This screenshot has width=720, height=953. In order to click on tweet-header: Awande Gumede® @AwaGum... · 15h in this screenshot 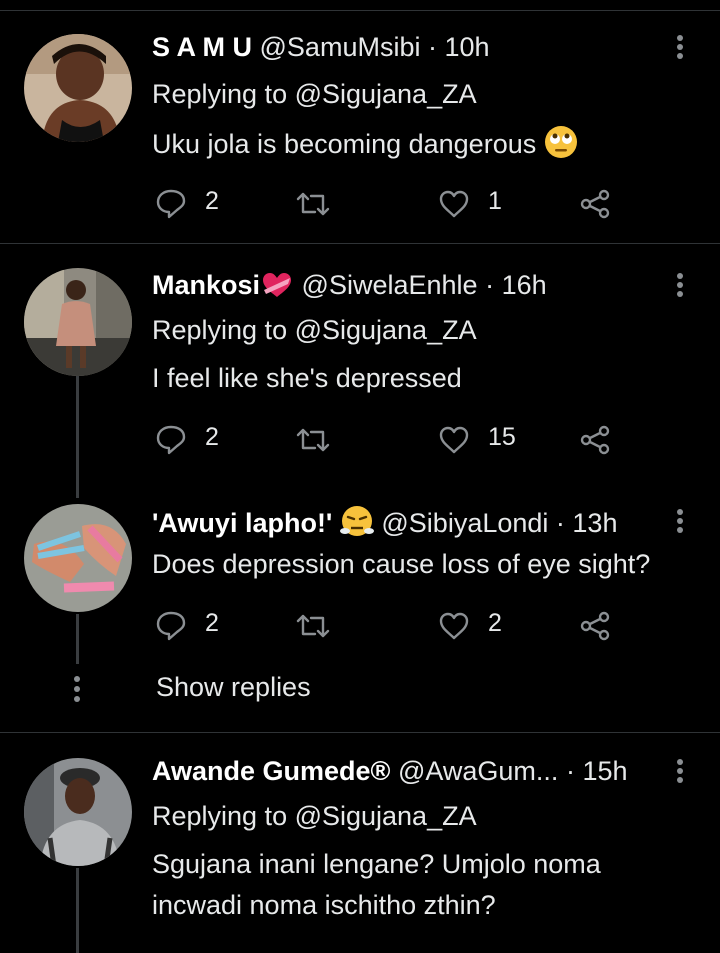, I will do `click(390, 771)`.